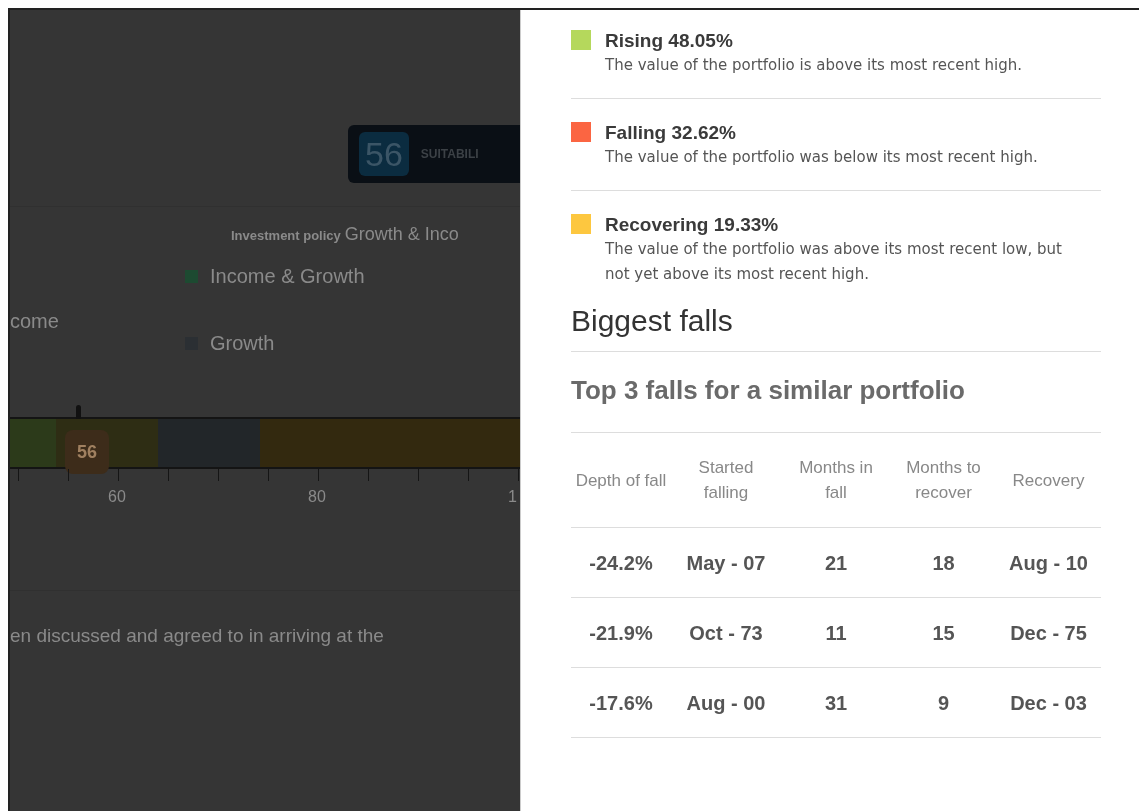 Image resolution: width=1139 pixels, height=811 pixels. Describe the element at coordinates (242, 343) in the screenshot. I see `legend-label: Growth` at that location.